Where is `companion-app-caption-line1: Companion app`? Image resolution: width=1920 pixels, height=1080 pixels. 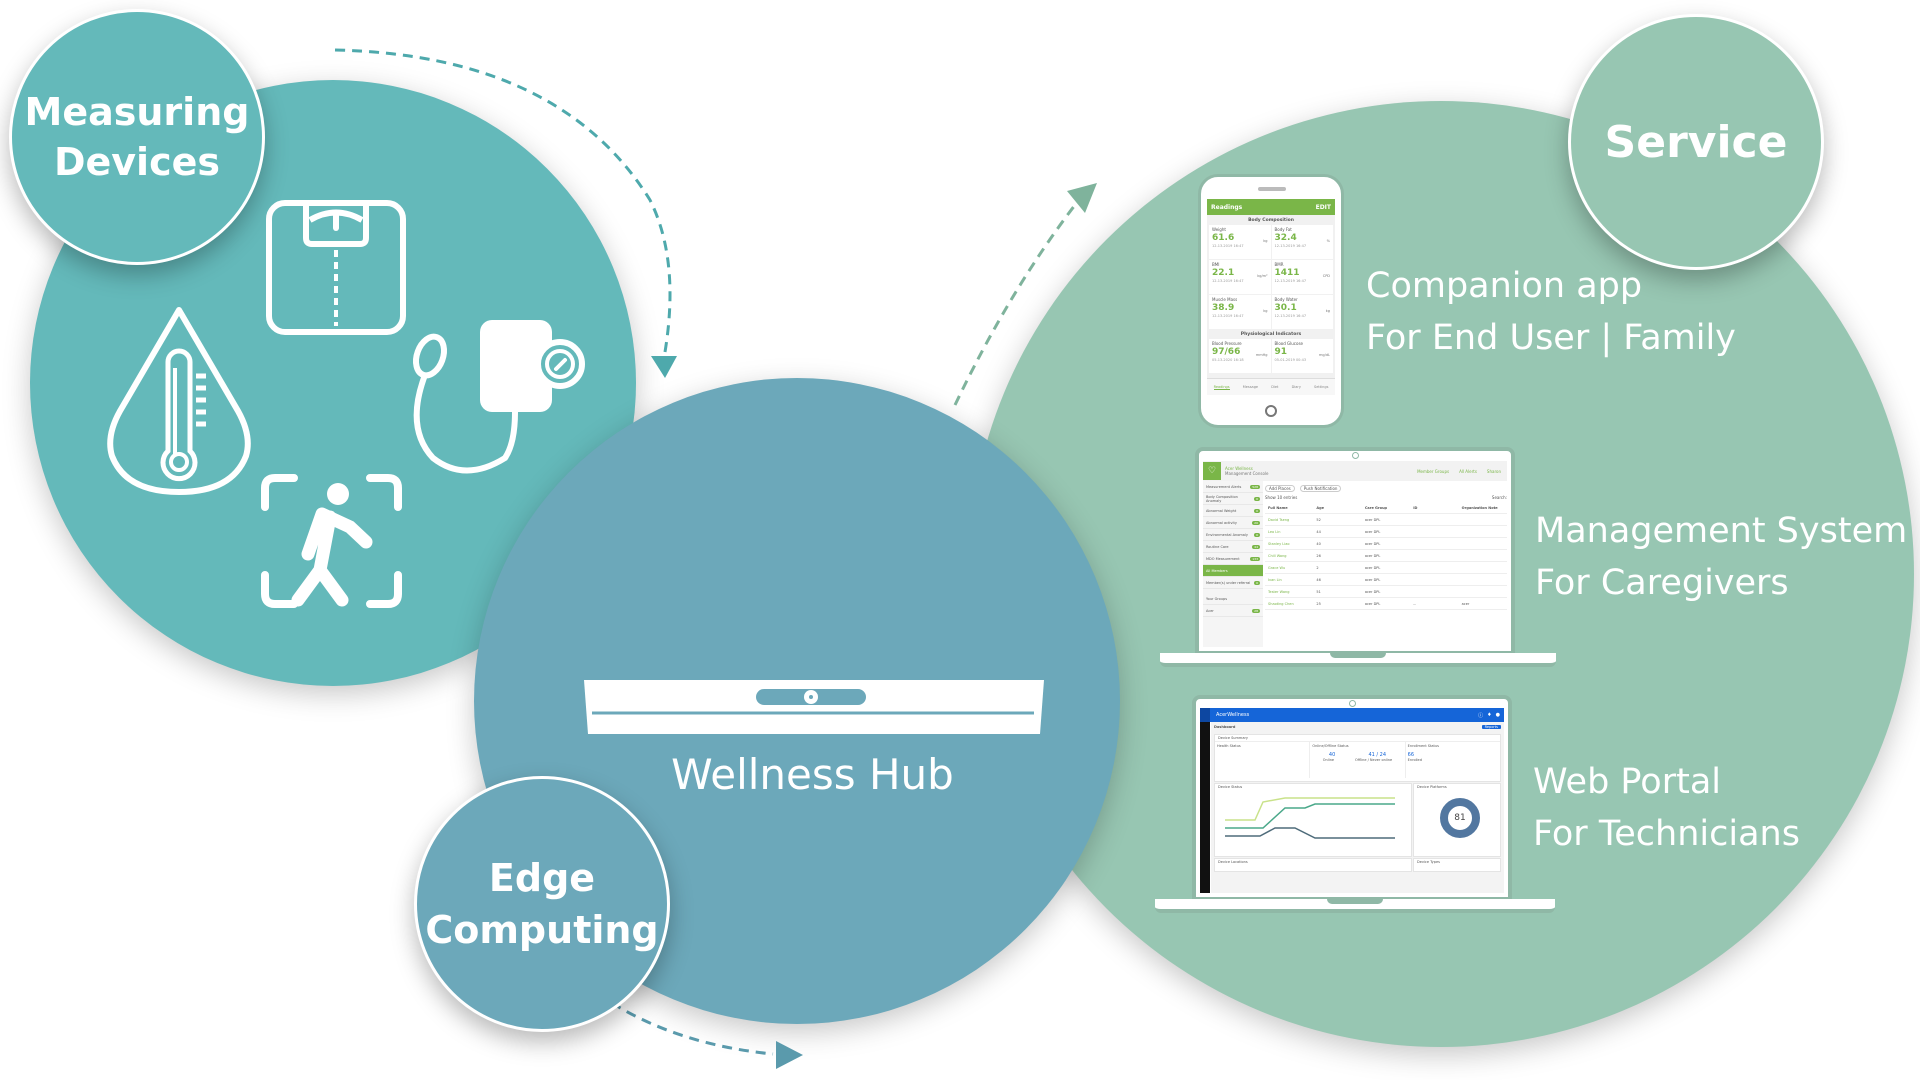 companion-app-caption-line1: Companion app is located at coordinates (1504, 286).